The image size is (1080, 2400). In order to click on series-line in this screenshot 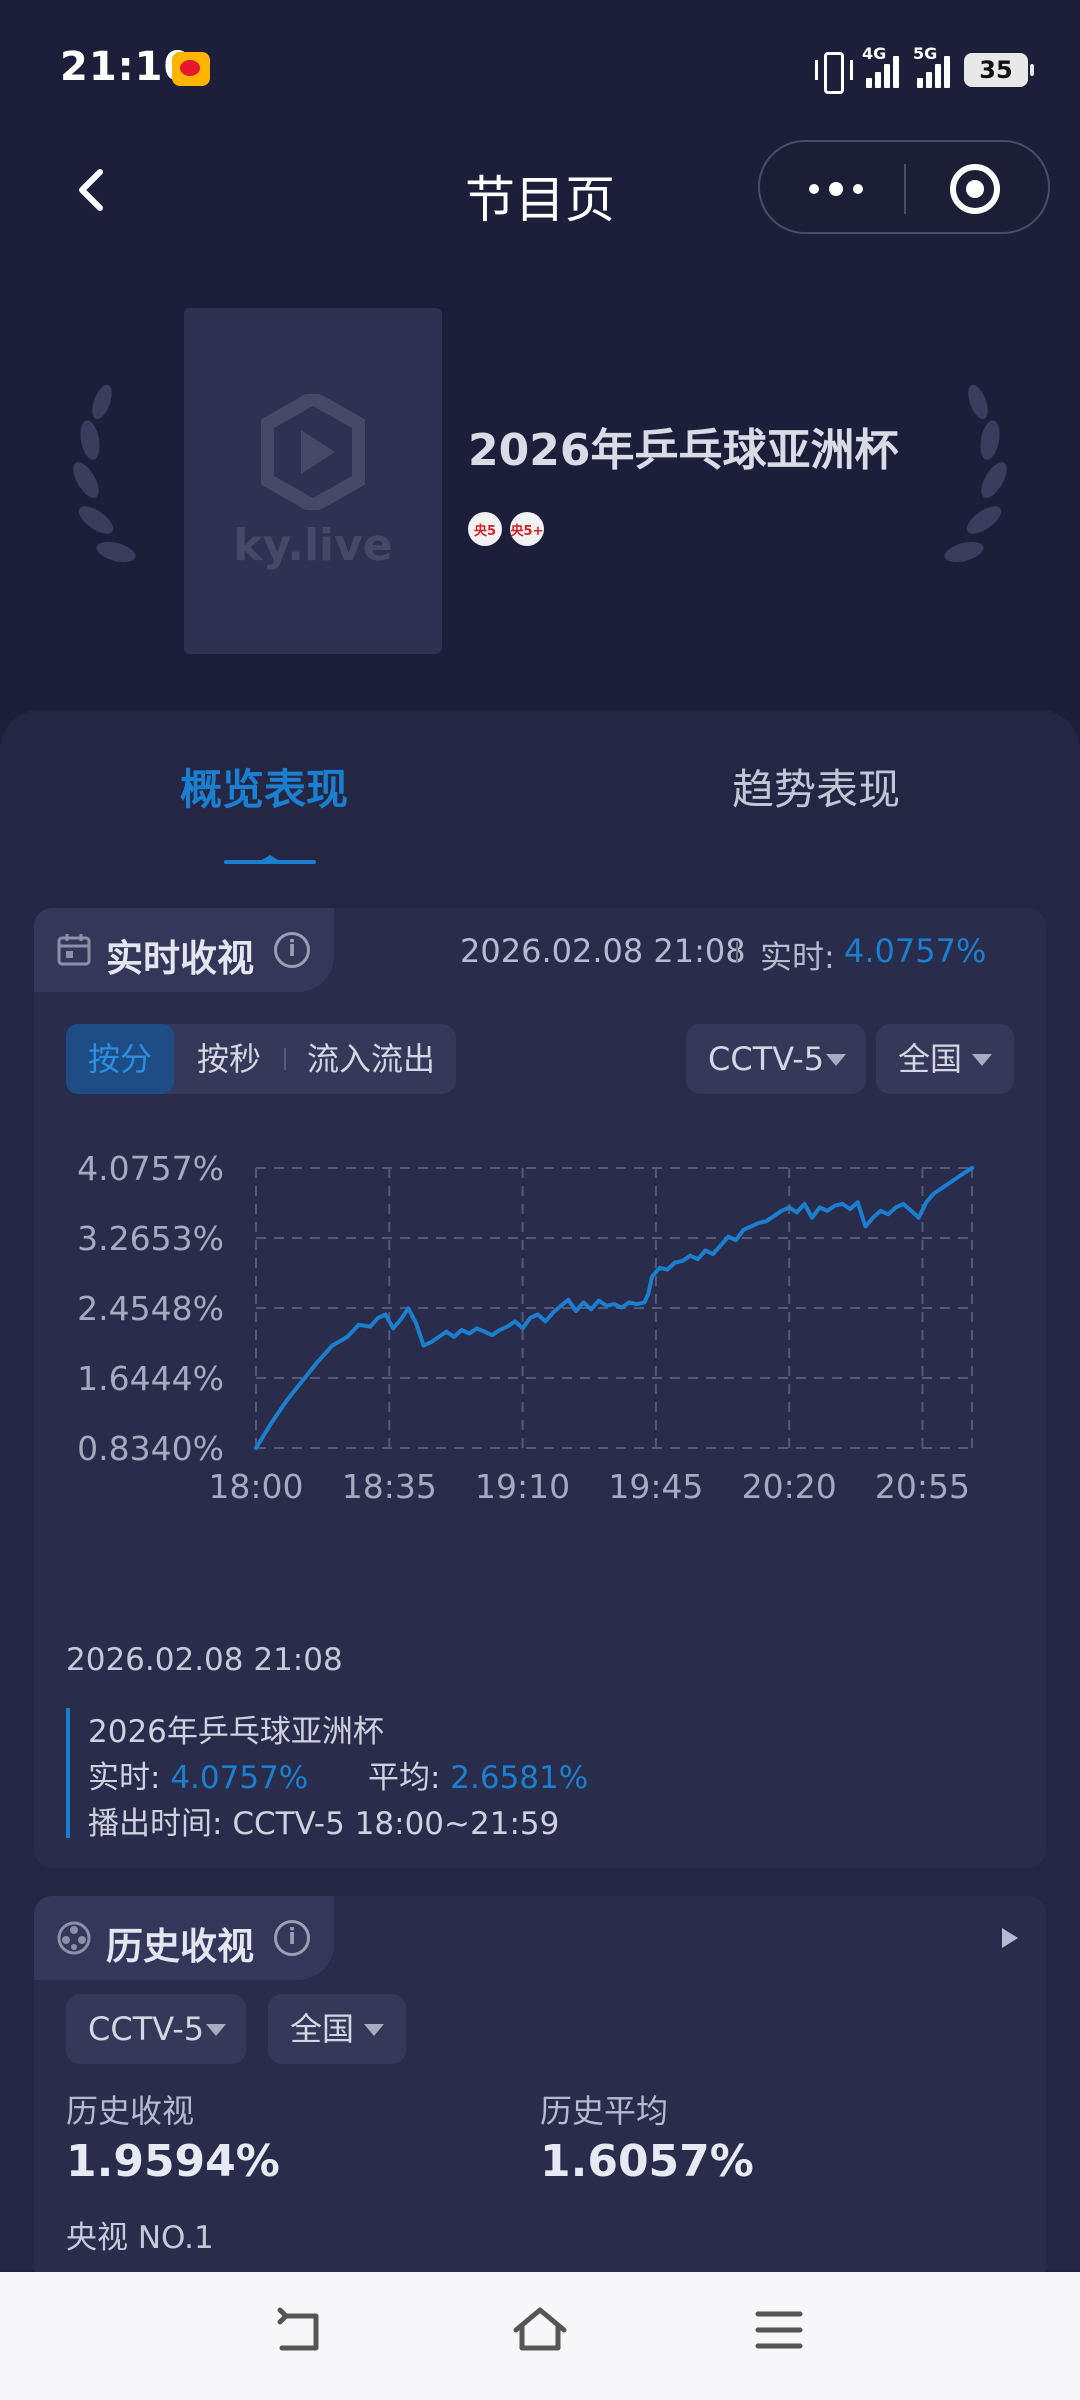, I will do `click(614, 1308)`.